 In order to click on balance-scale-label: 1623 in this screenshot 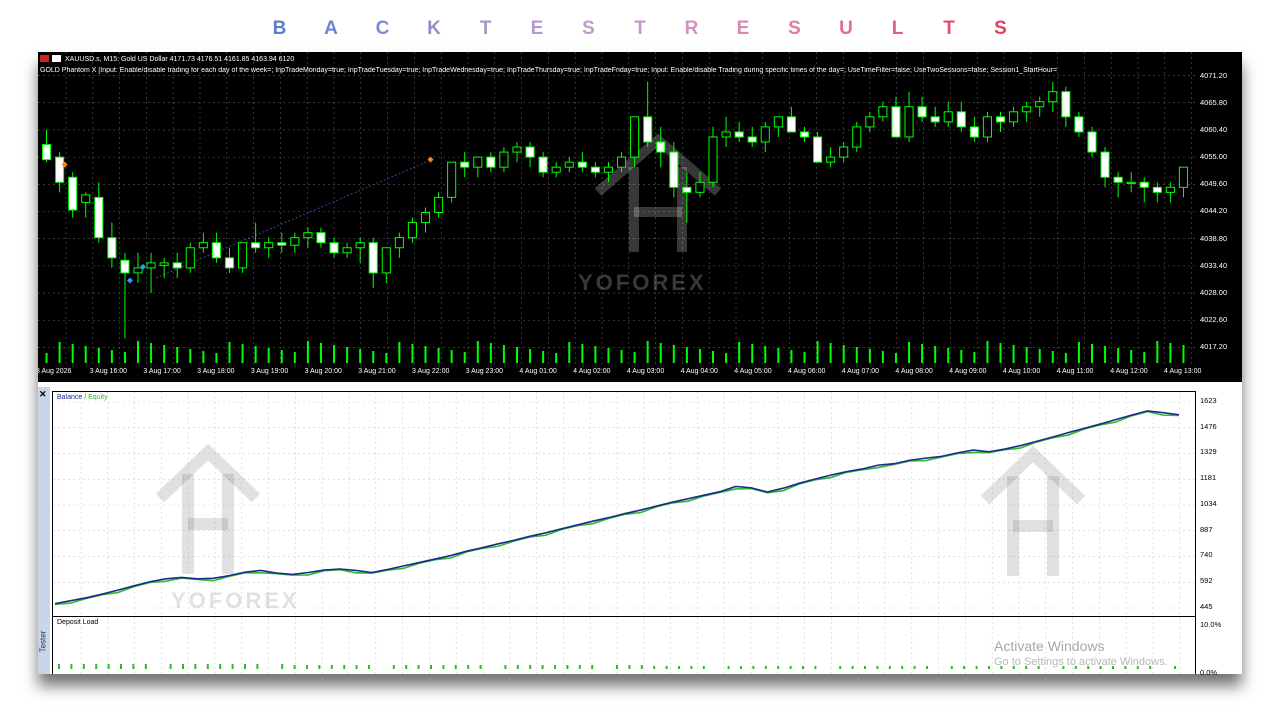, I will do `click(1208, 400)`.